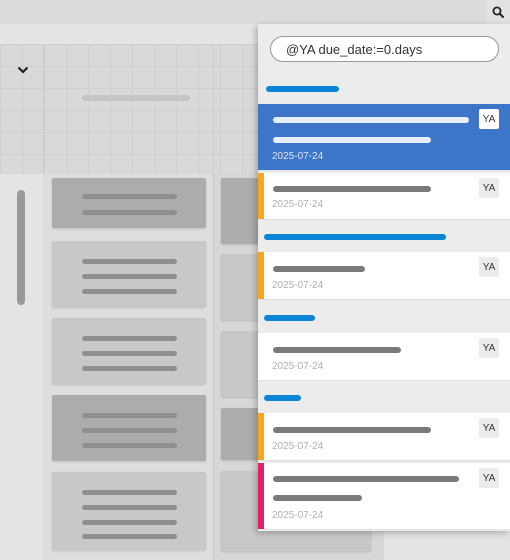 The width and height of the screenshot is (510, 560). Describe the element at coordinates (255, 12) in the screenshot. I see `top-bar` at that location.